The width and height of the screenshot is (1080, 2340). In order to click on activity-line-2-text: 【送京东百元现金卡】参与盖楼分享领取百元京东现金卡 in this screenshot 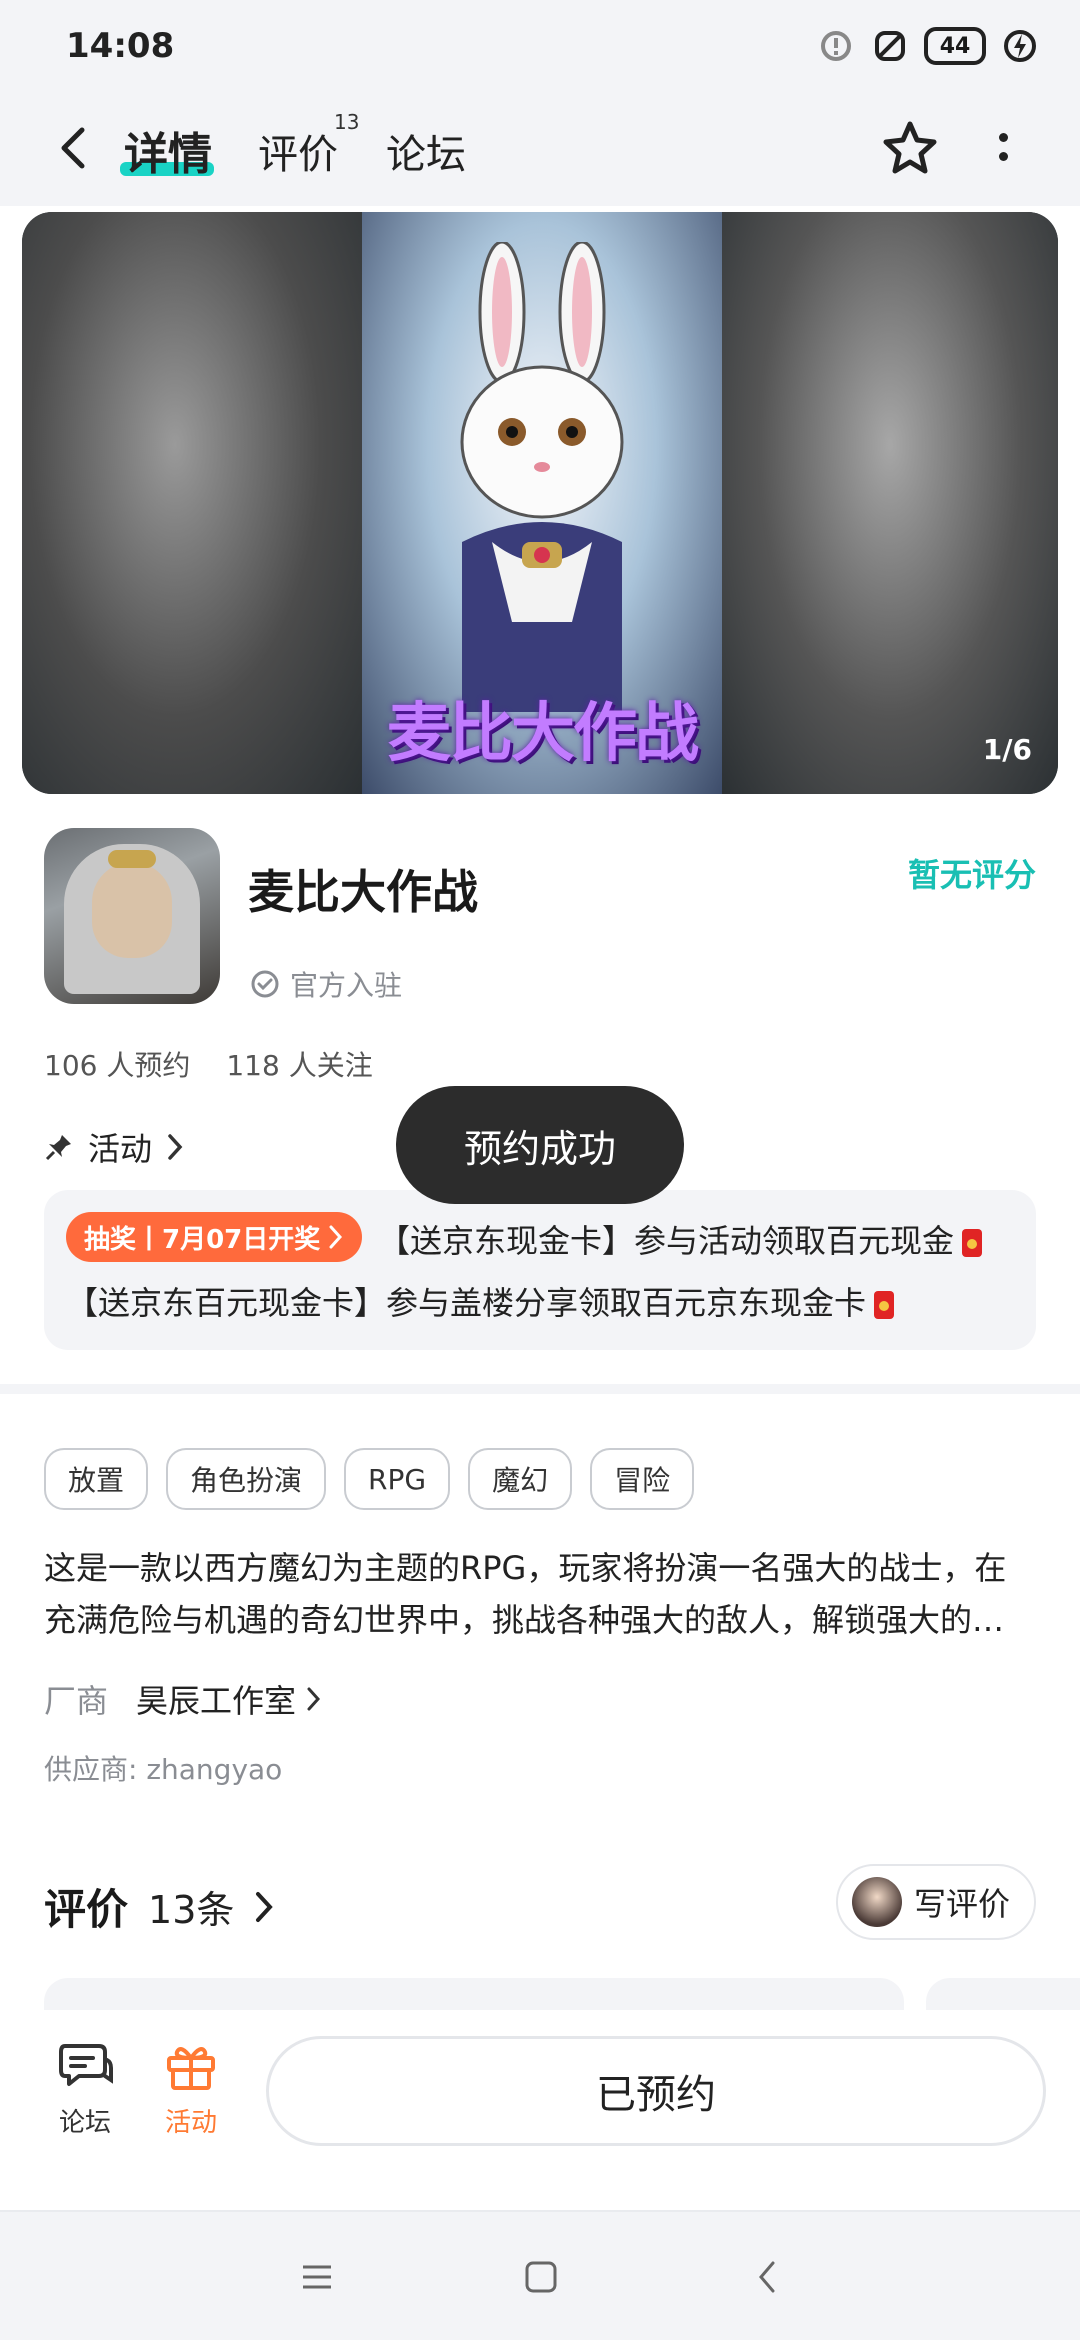, I will do `click(466, 1303)`.